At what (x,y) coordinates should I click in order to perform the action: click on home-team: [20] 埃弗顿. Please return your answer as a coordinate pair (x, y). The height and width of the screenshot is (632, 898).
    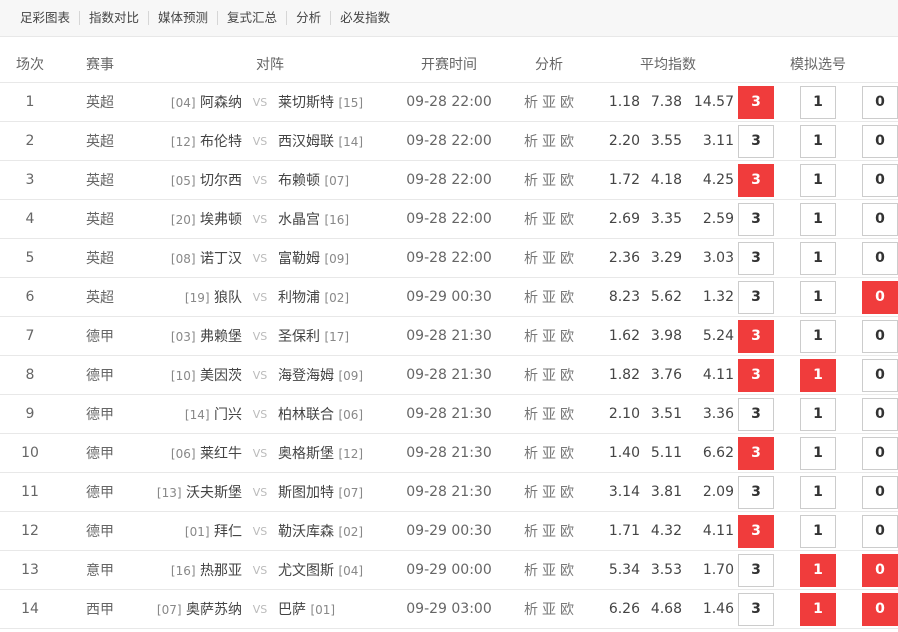
    Looking at the image, I should click on (191, 219).